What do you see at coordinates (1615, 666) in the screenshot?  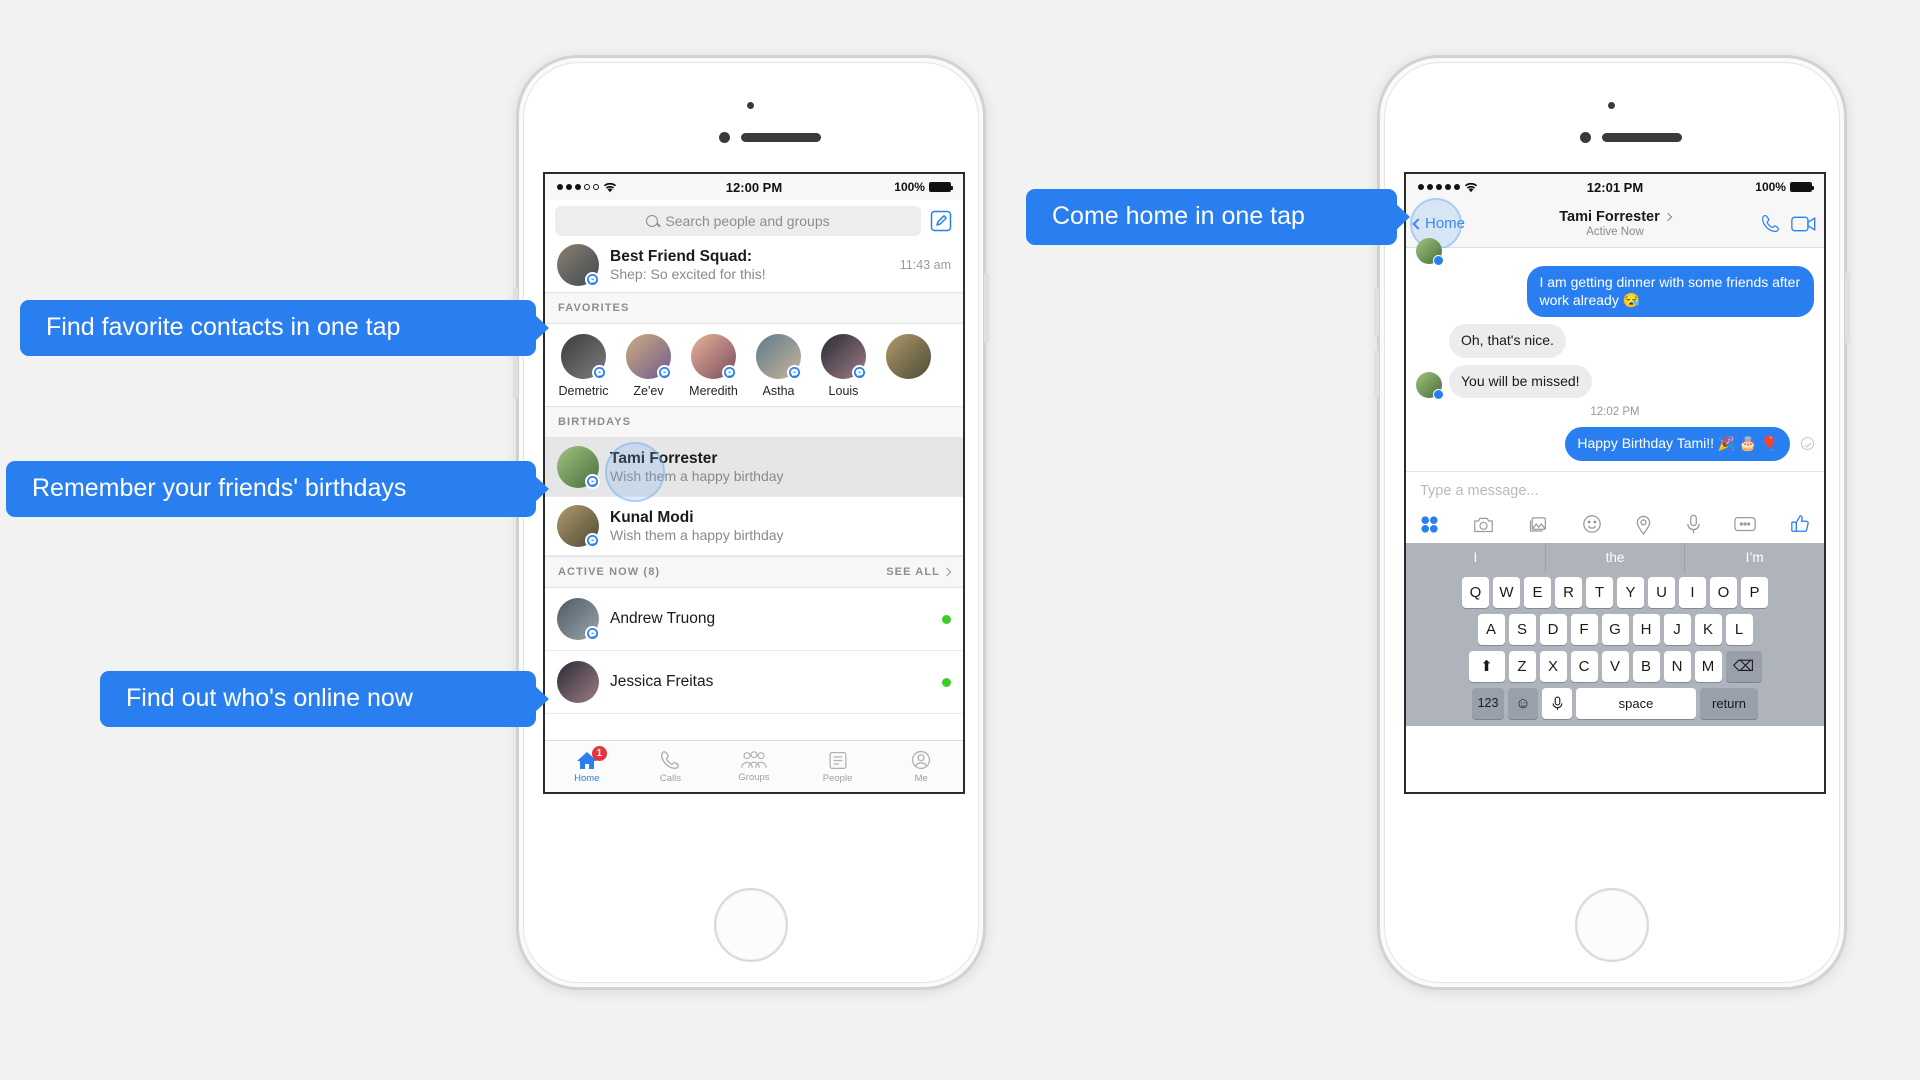 I see `key-v: V` at bounding box center [1615, 666].